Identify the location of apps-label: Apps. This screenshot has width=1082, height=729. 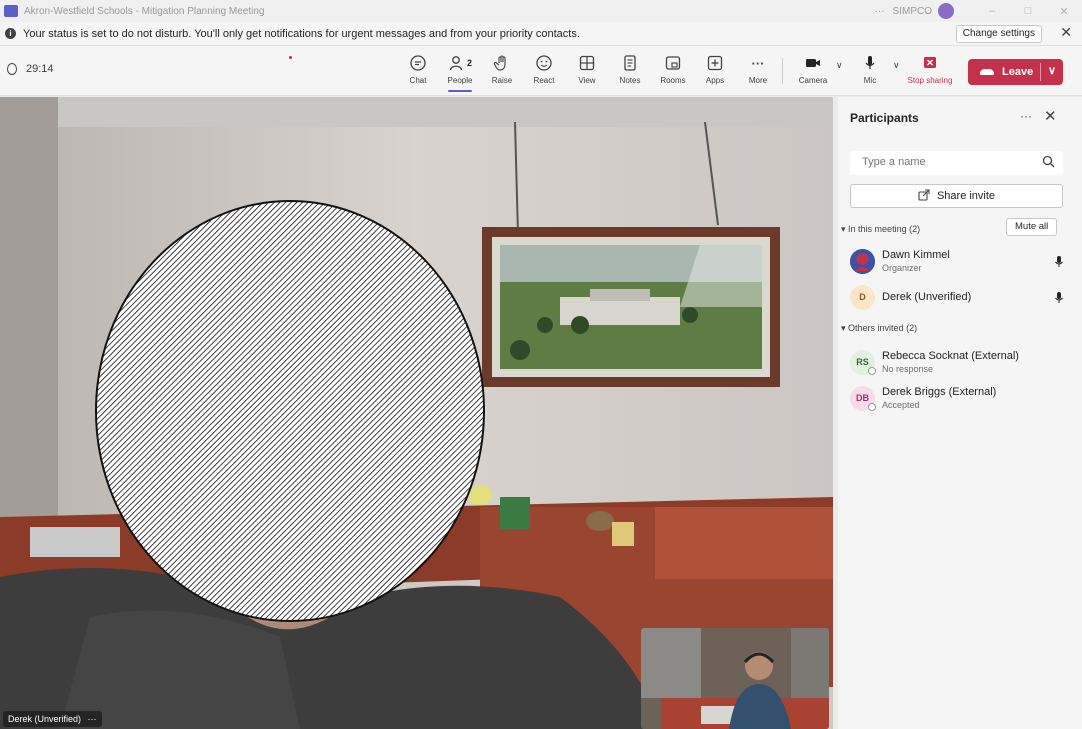
(715, 80).